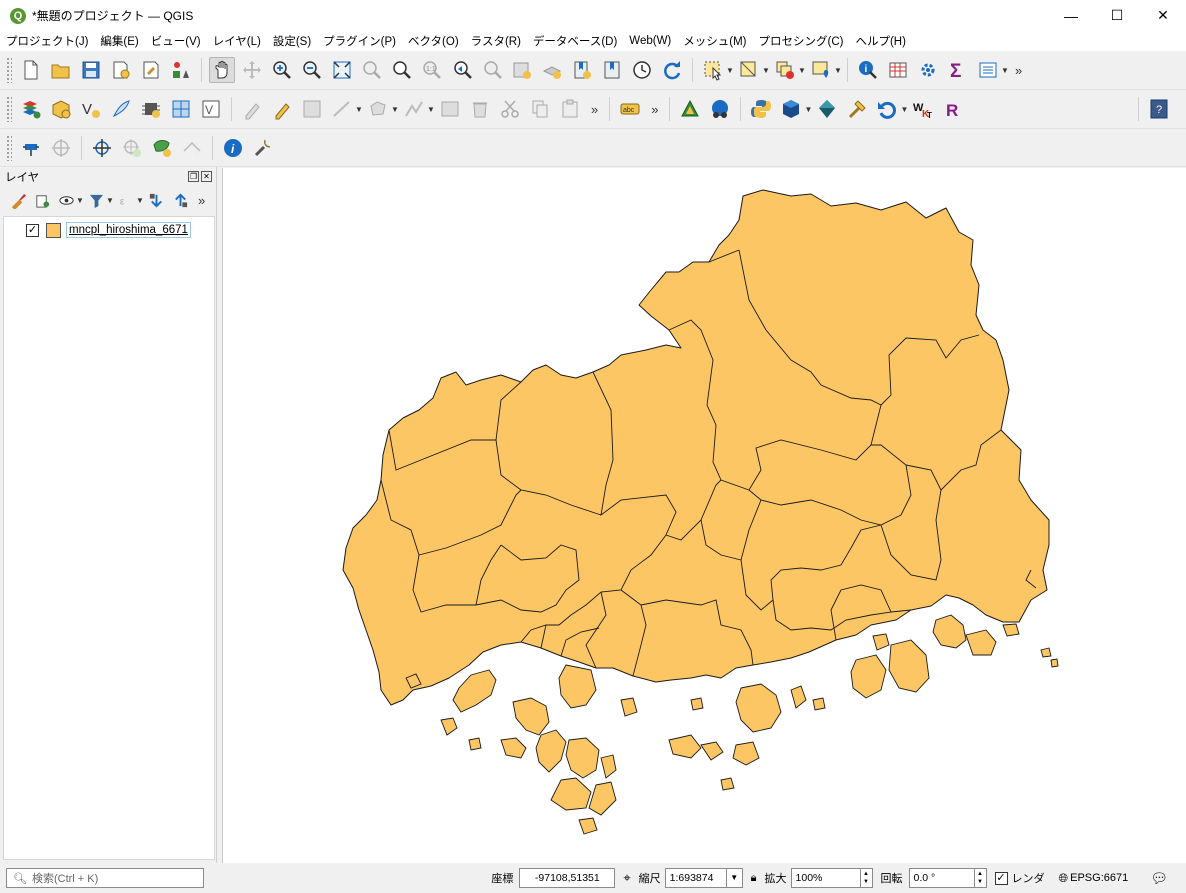 The image size is (1186, 893). I want to click on layer-styling-icon, so click(18, 200).